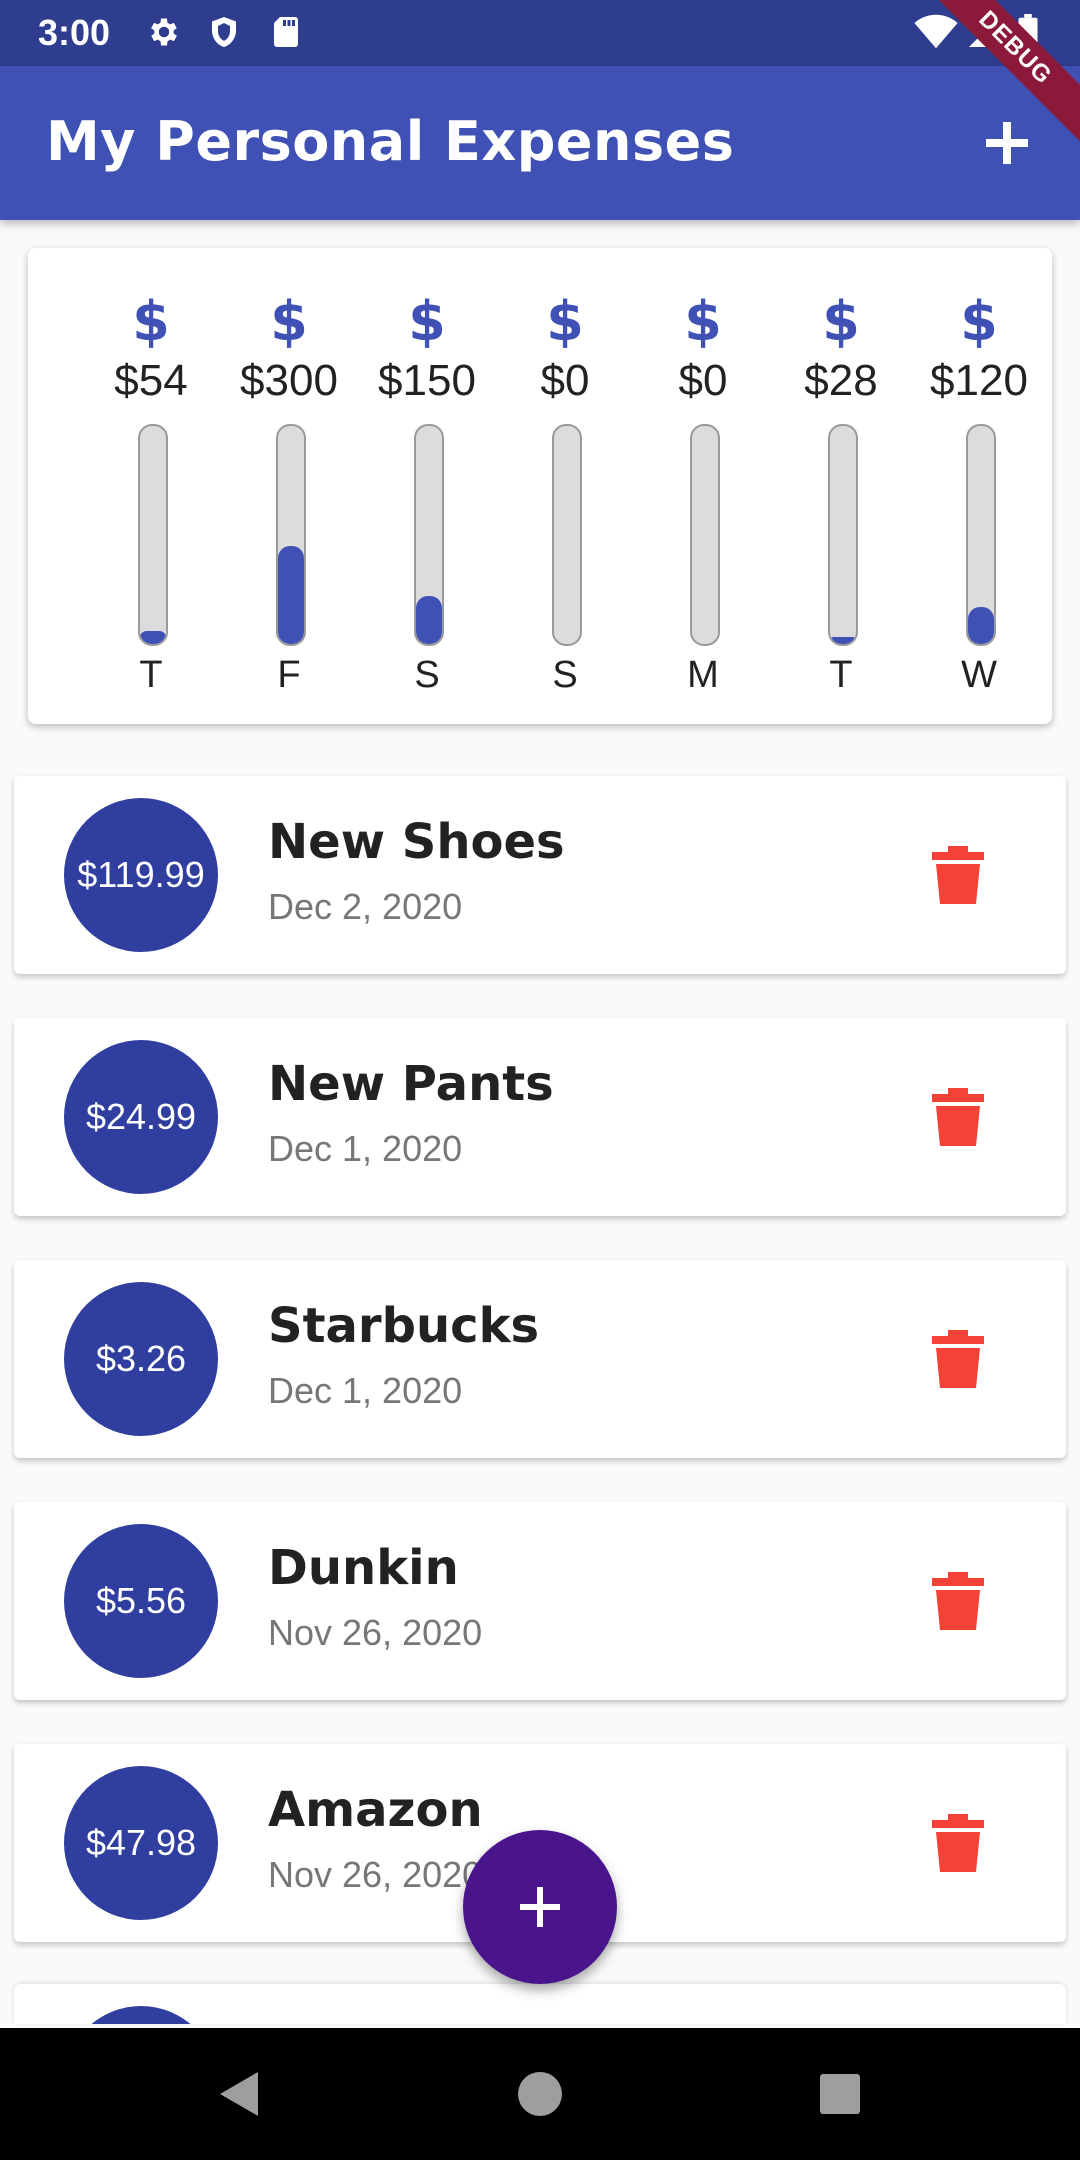 The height and width of the screenshot is (2160, 1080). What do you see at coordinates (703, 675) in the screenshot?
I see `bar-day-label: M` at bounding box center [703, 675].